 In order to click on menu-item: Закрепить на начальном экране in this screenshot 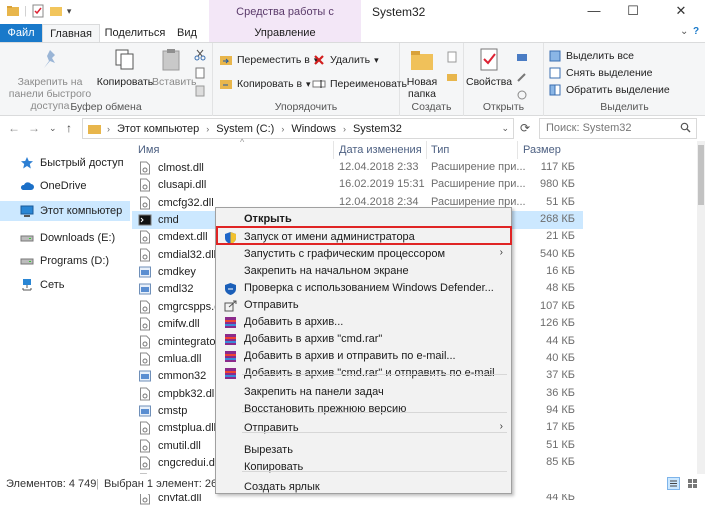, I will do `click(363, 271)`.